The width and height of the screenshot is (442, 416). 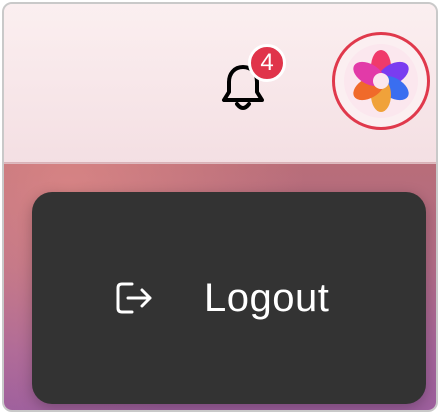 I want to click on avatar, so click(x=381, y=81).